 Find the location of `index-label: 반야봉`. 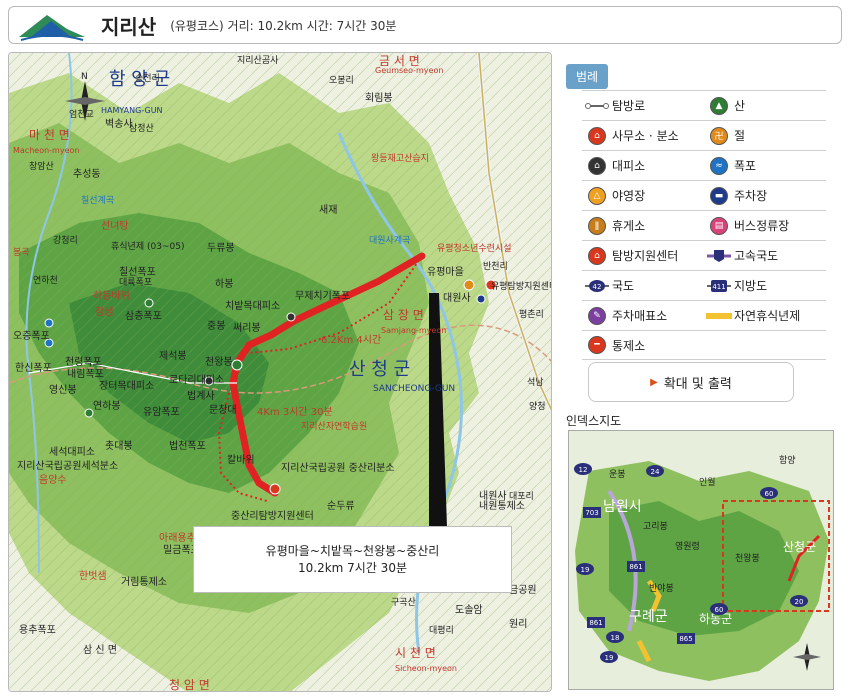

index-label: 반야봉 is located at coordinates (661, 588).